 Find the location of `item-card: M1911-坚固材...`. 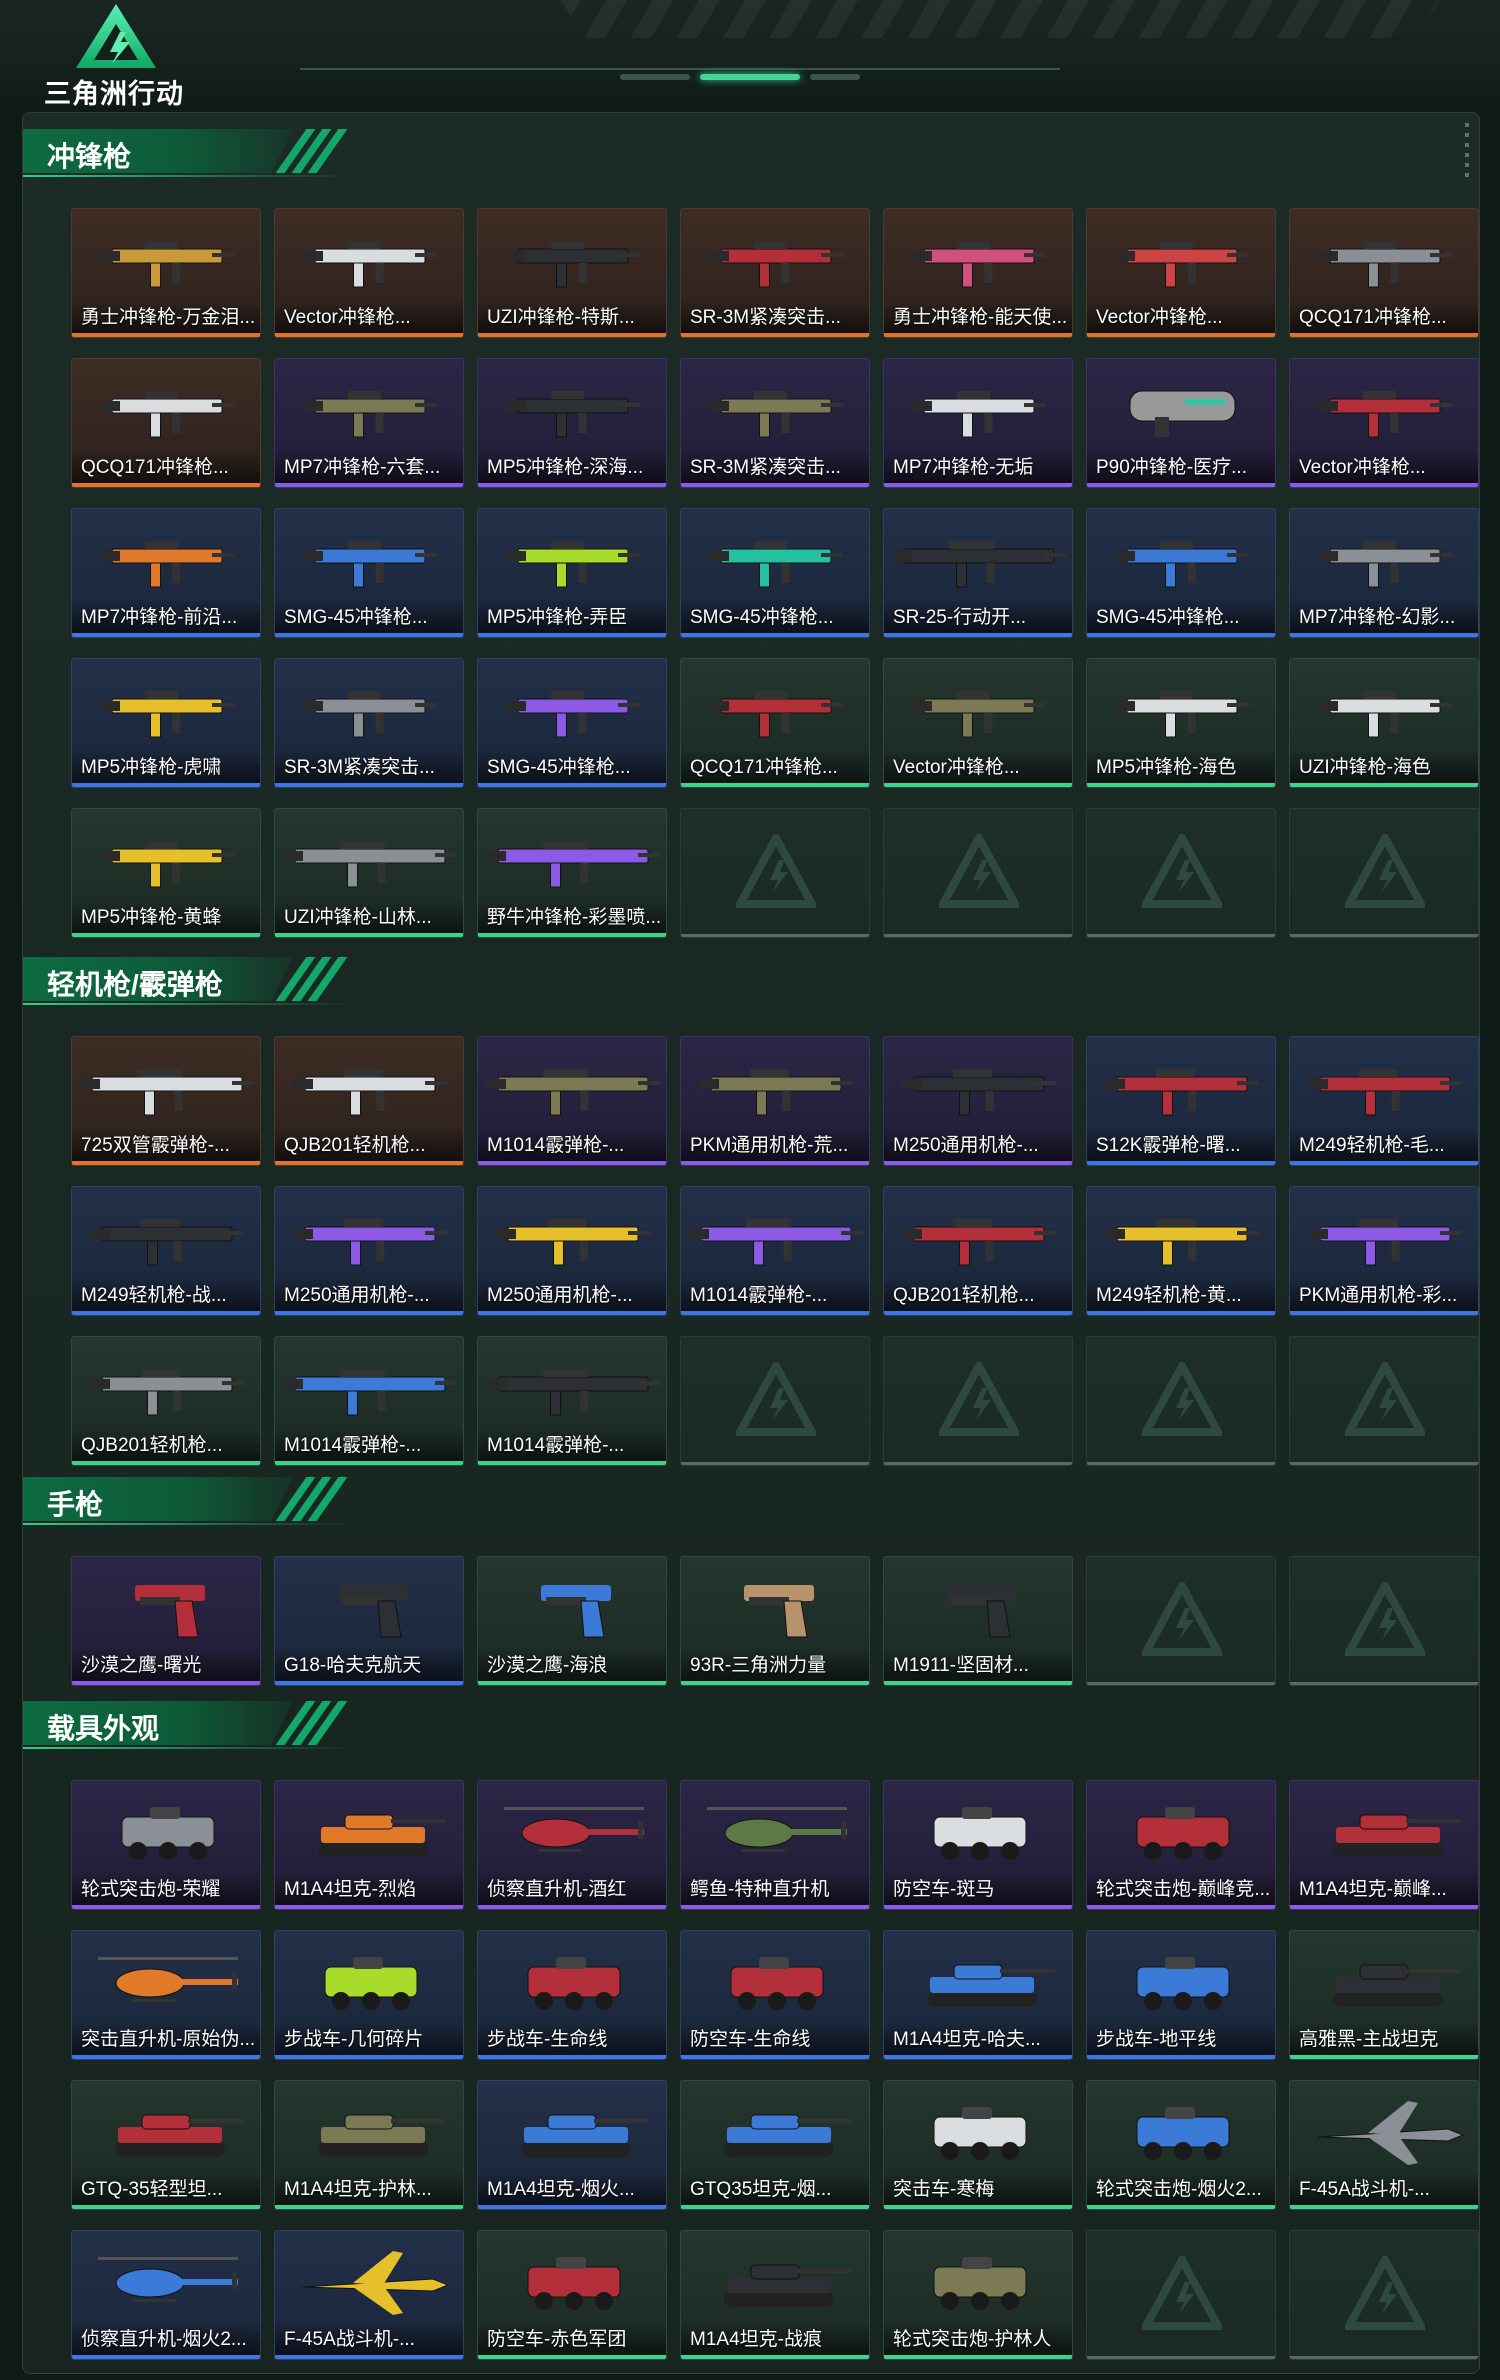

item-card: M1911-坚固材... is located at coordinates (978, 1621).